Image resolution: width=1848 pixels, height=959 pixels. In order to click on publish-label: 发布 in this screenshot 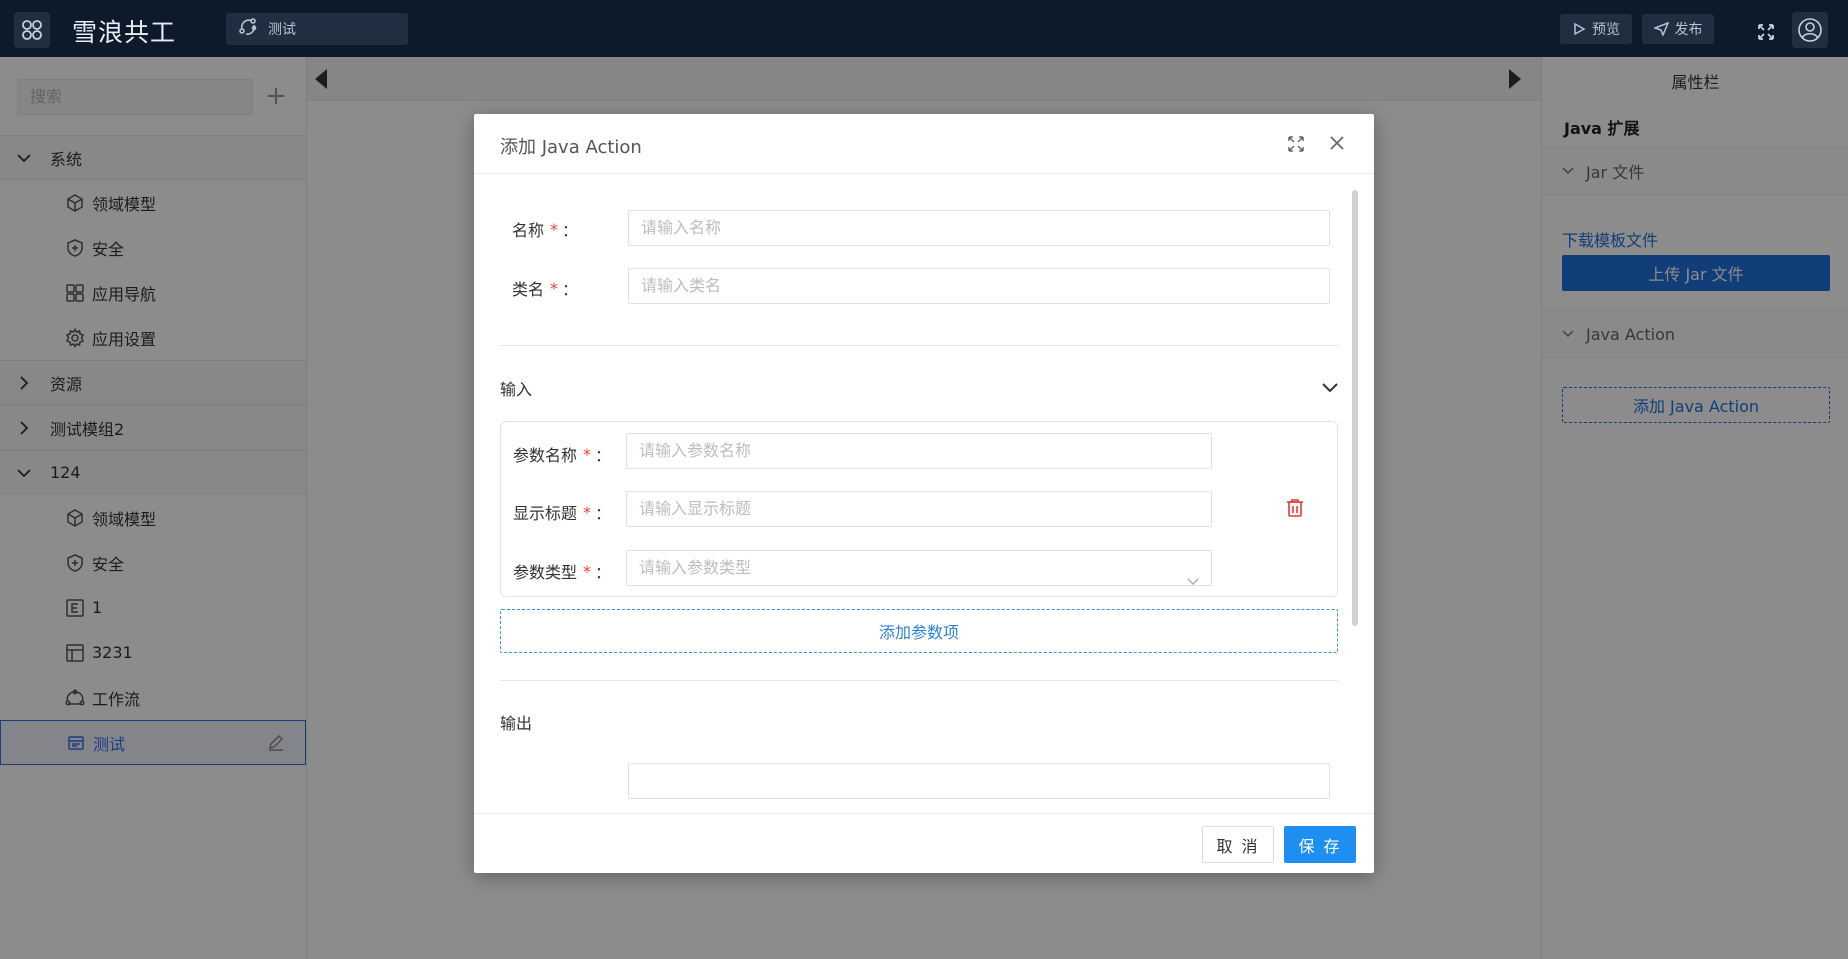, I will do `click(1688, 30)`.